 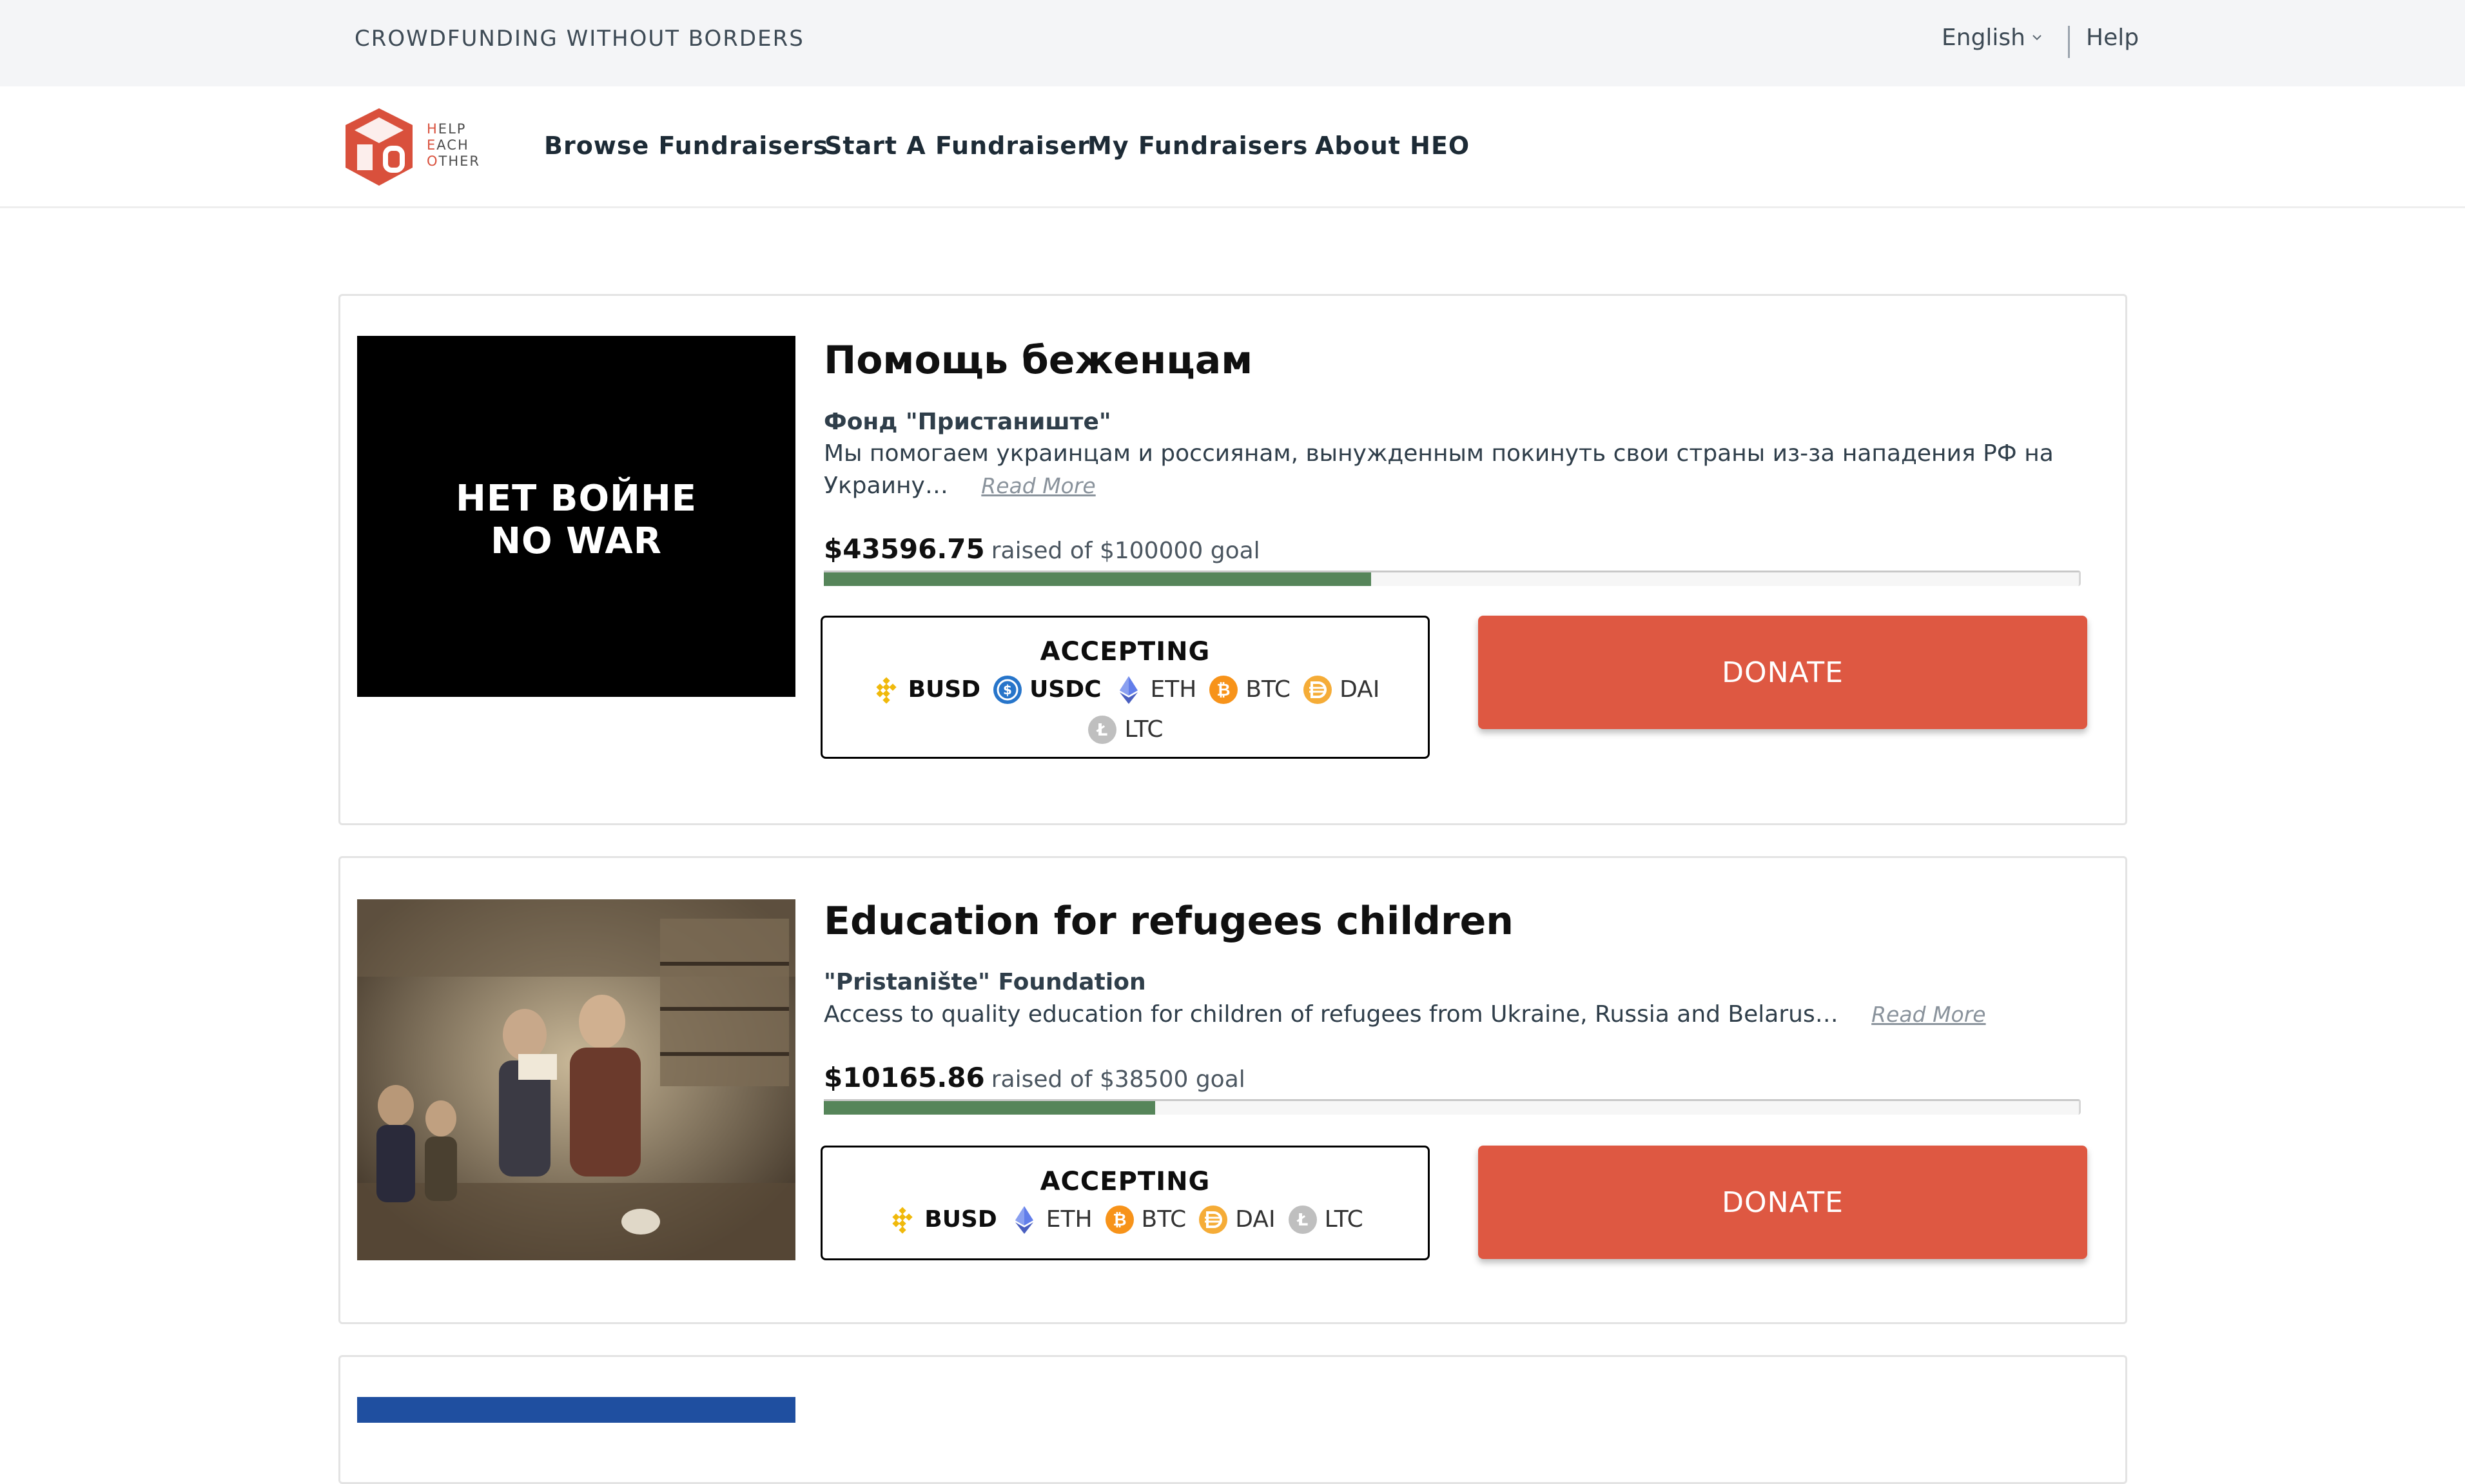 I want to click on goal-text: raised of $38500 goal, so click(x=1118, y=1079).